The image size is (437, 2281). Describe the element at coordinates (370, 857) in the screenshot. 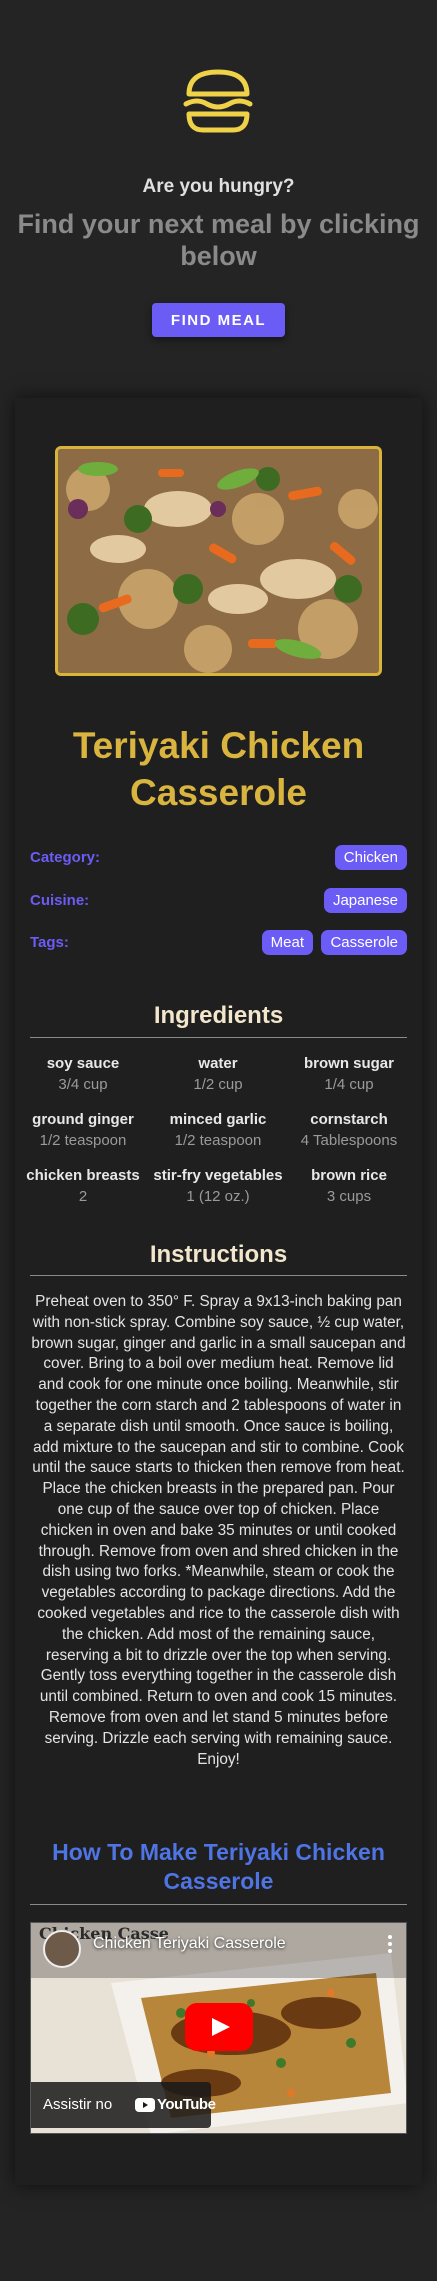

I see `category-badge: Chicken` at that location.